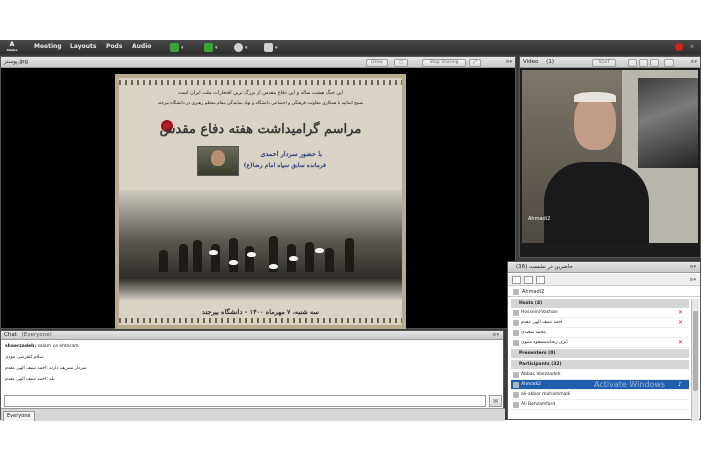  I want to click on attendee-name: محمد سعیدی, so click(533, 332).